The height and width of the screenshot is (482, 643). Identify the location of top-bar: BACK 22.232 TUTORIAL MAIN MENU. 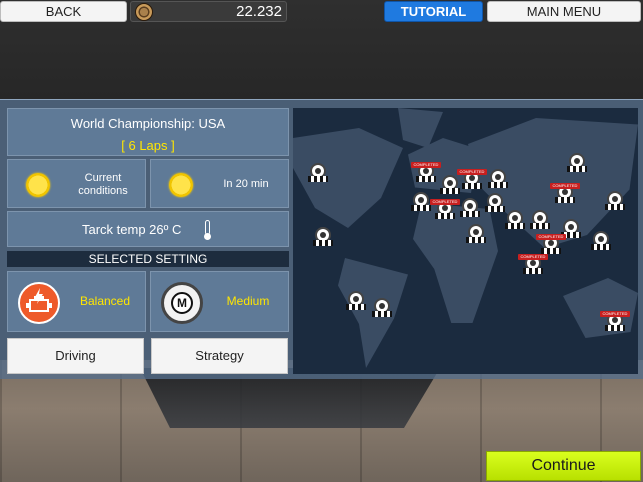
(321, 12).